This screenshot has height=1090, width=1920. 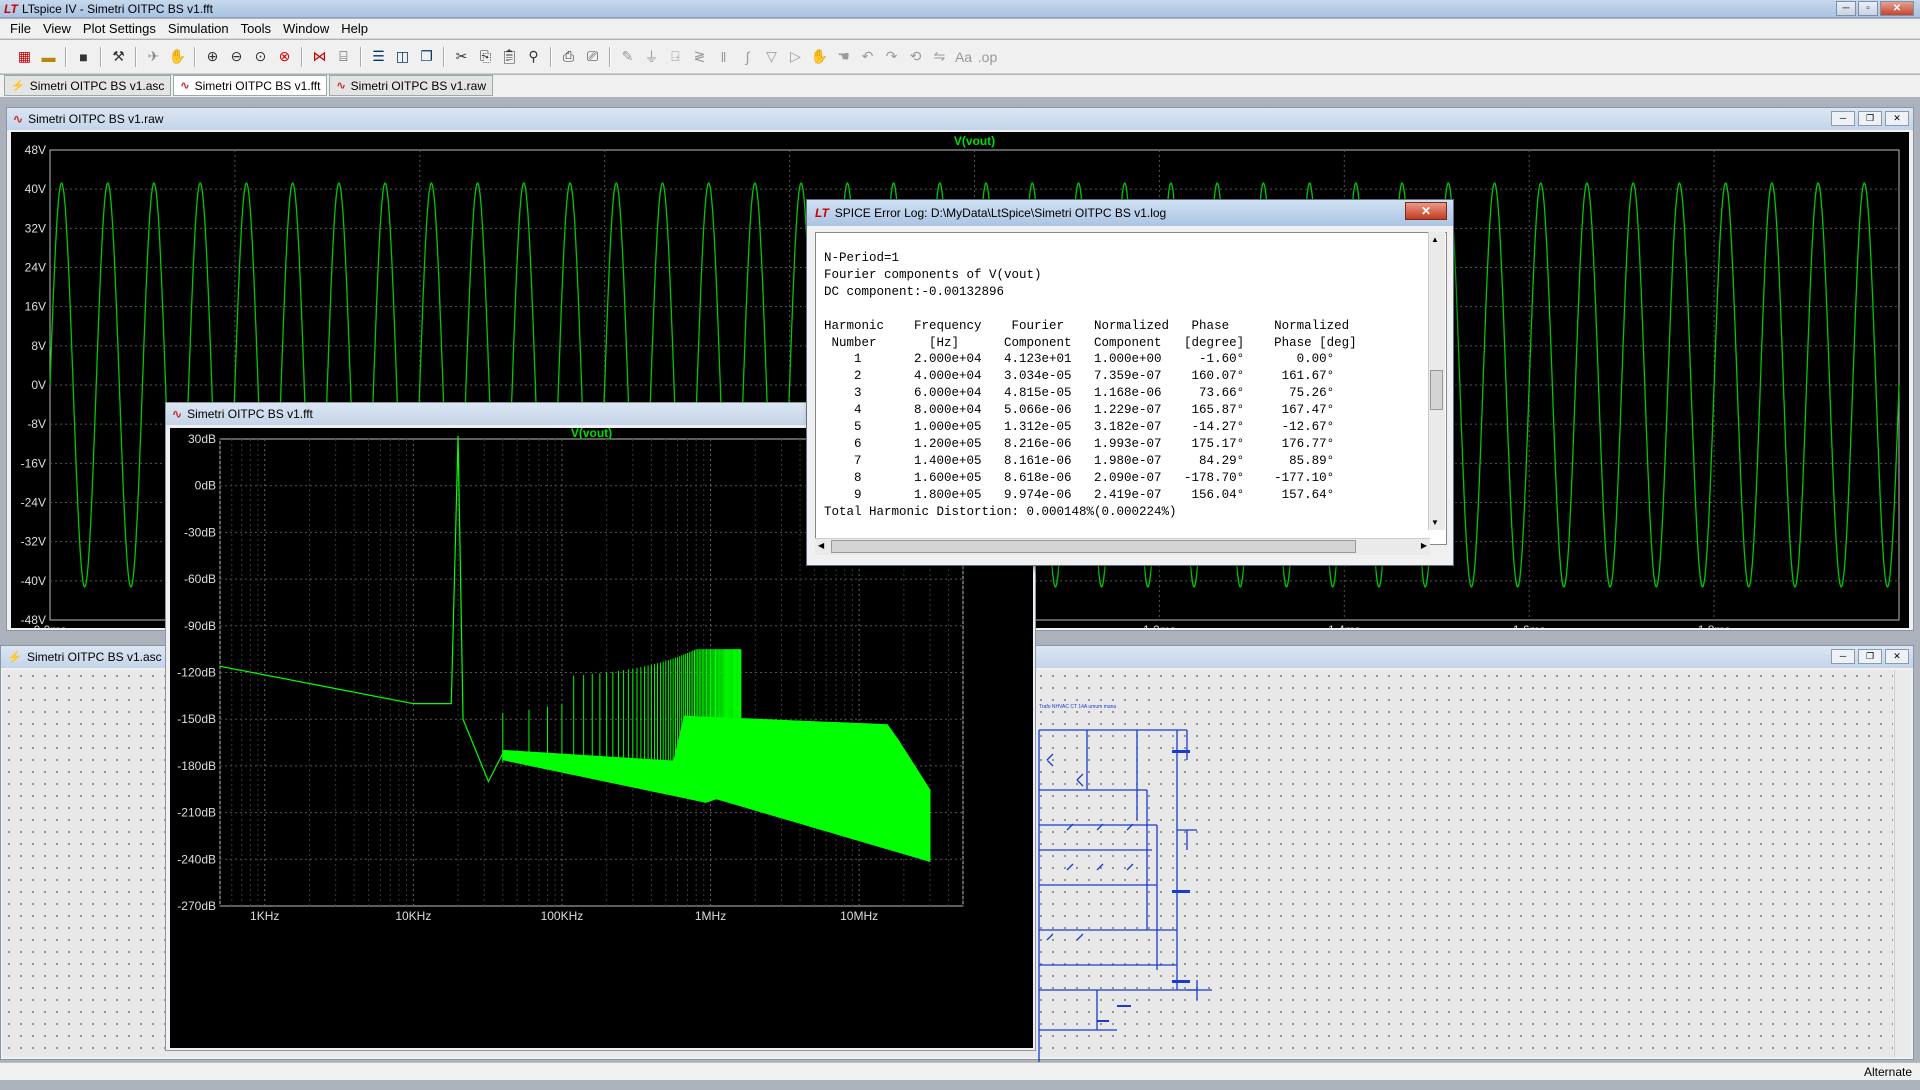 What do you see at coordinates (819, 56) in the screenshot?
I see `move-icon: ✋` at bounding box center [819, 56].